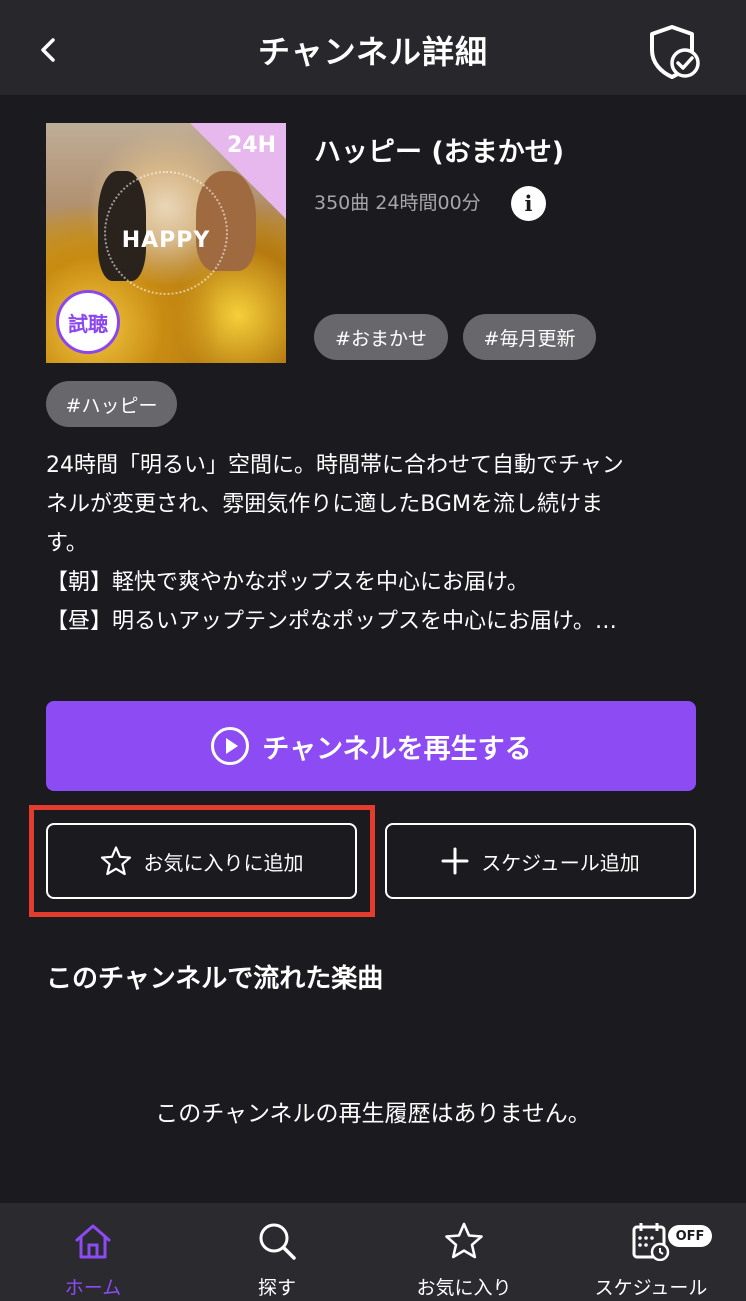 The width and height of the screenshot is (746, 1301). I want to click on play-circle-icon, so click(230, 746).